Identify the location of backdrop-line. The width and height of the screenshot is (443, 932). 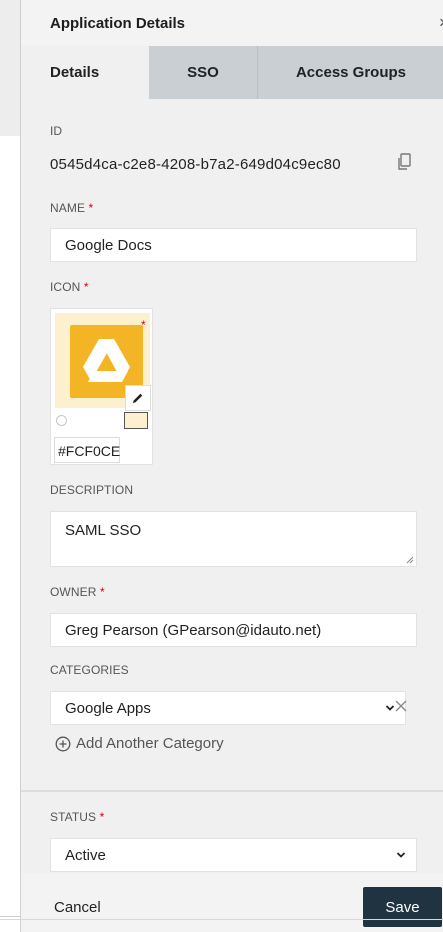
(10, 916).